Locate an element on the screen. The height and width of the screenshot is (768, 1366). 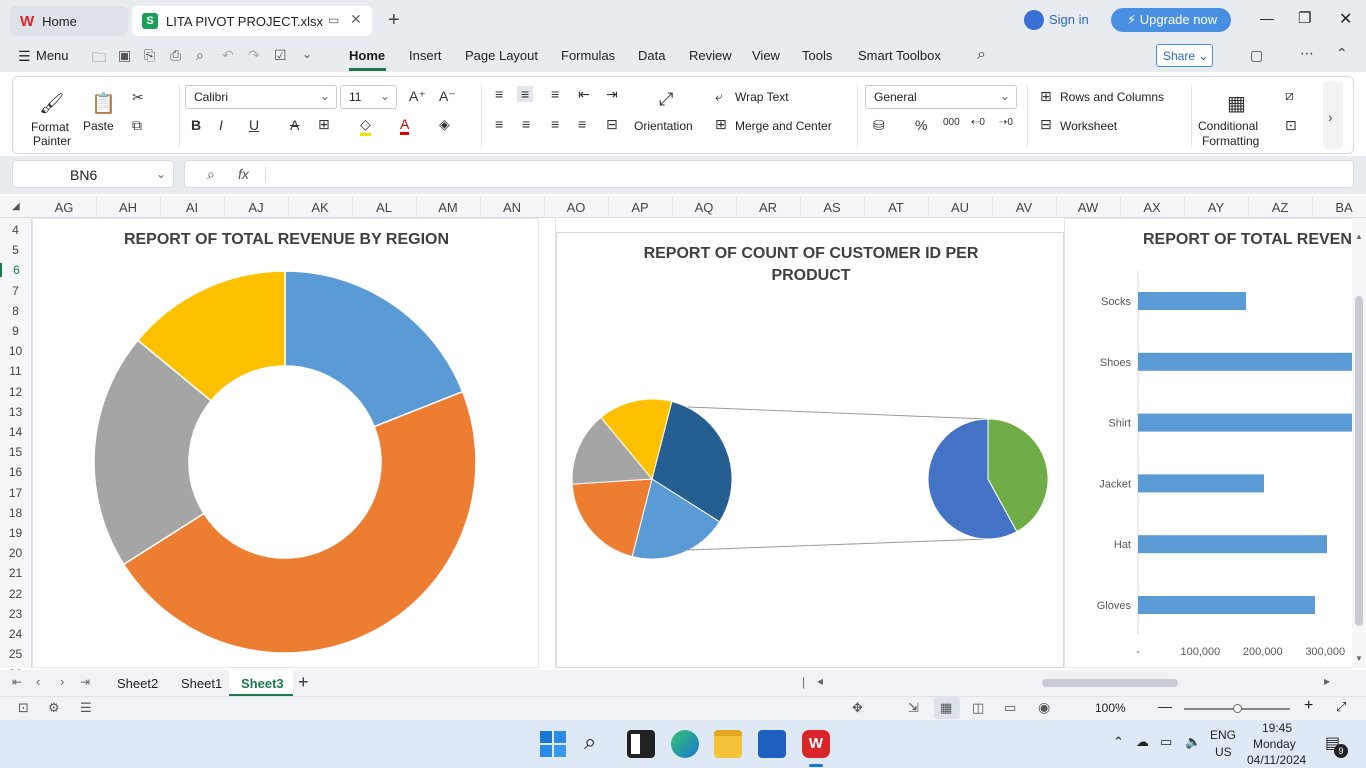
record-icon: ☰ is located at coordinates (86, 708).